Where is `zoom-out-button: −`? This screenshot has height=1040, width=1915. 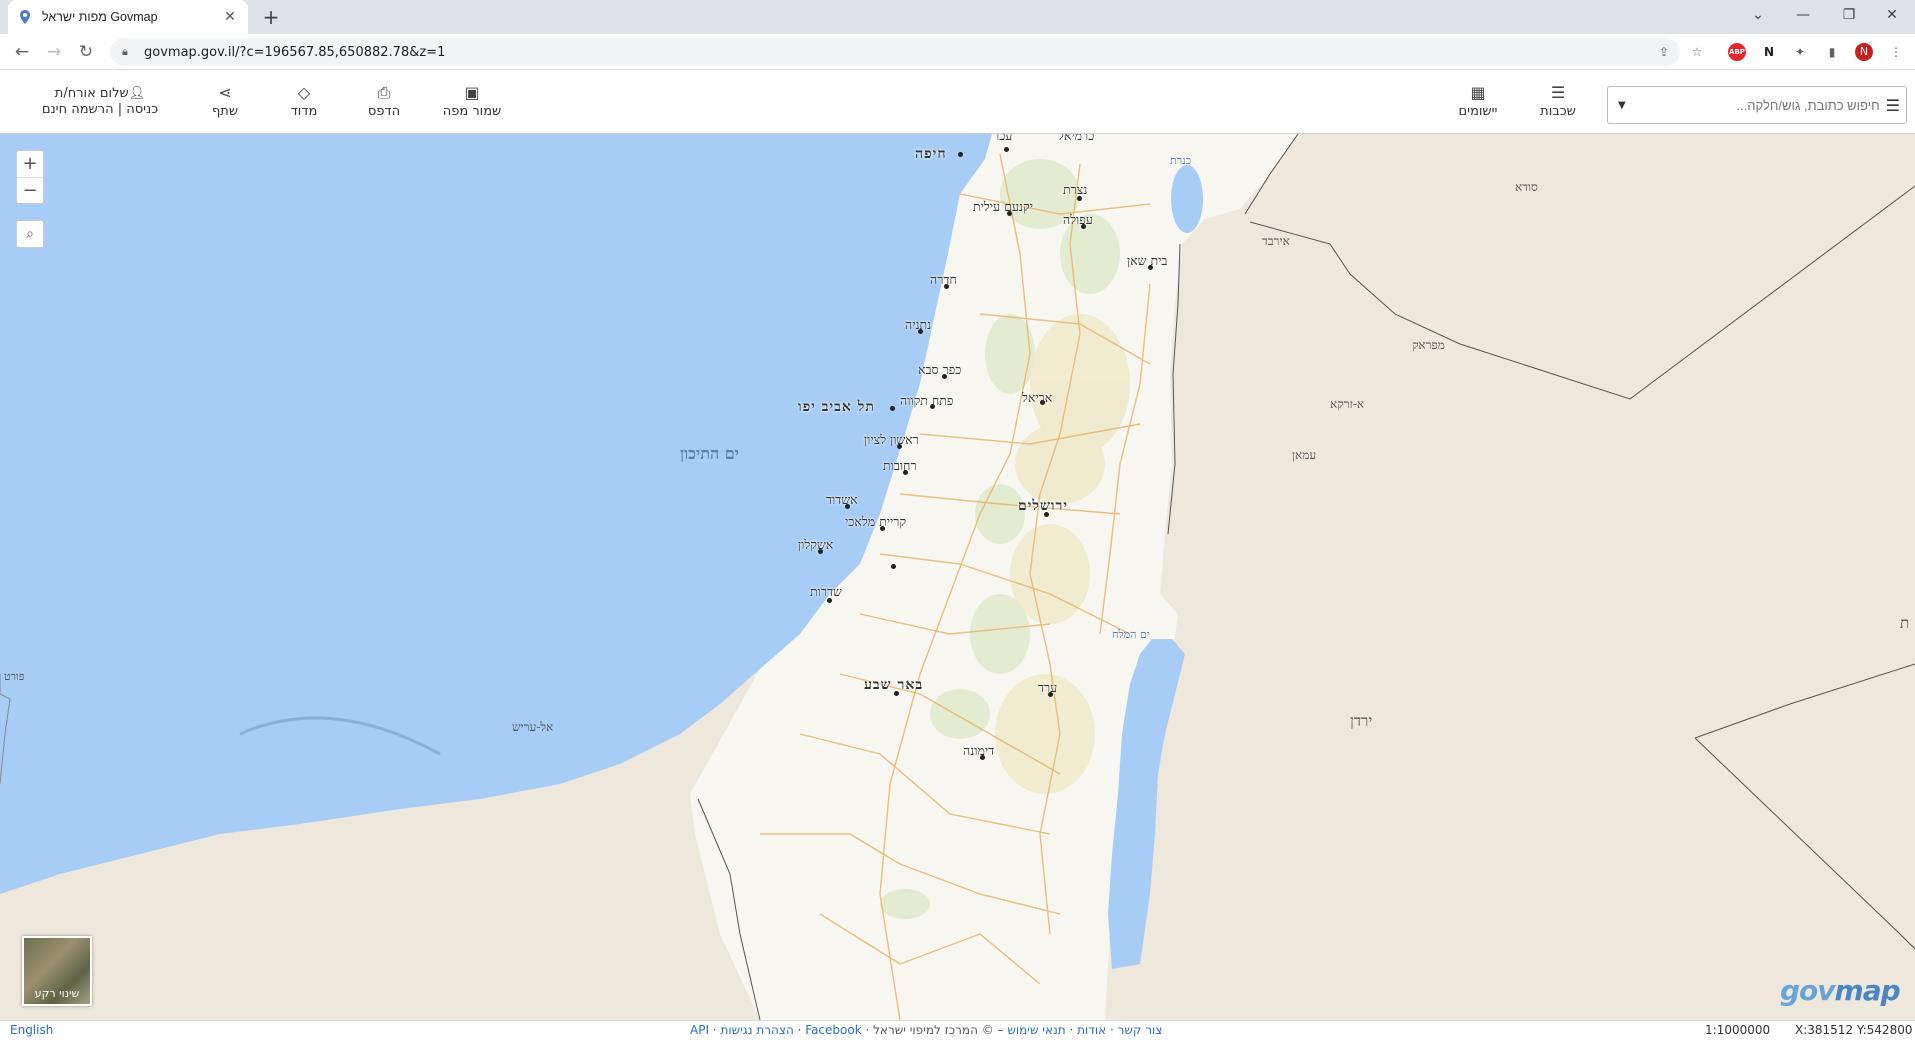
zoom-out-button: − is located at coordinates (30, 190).